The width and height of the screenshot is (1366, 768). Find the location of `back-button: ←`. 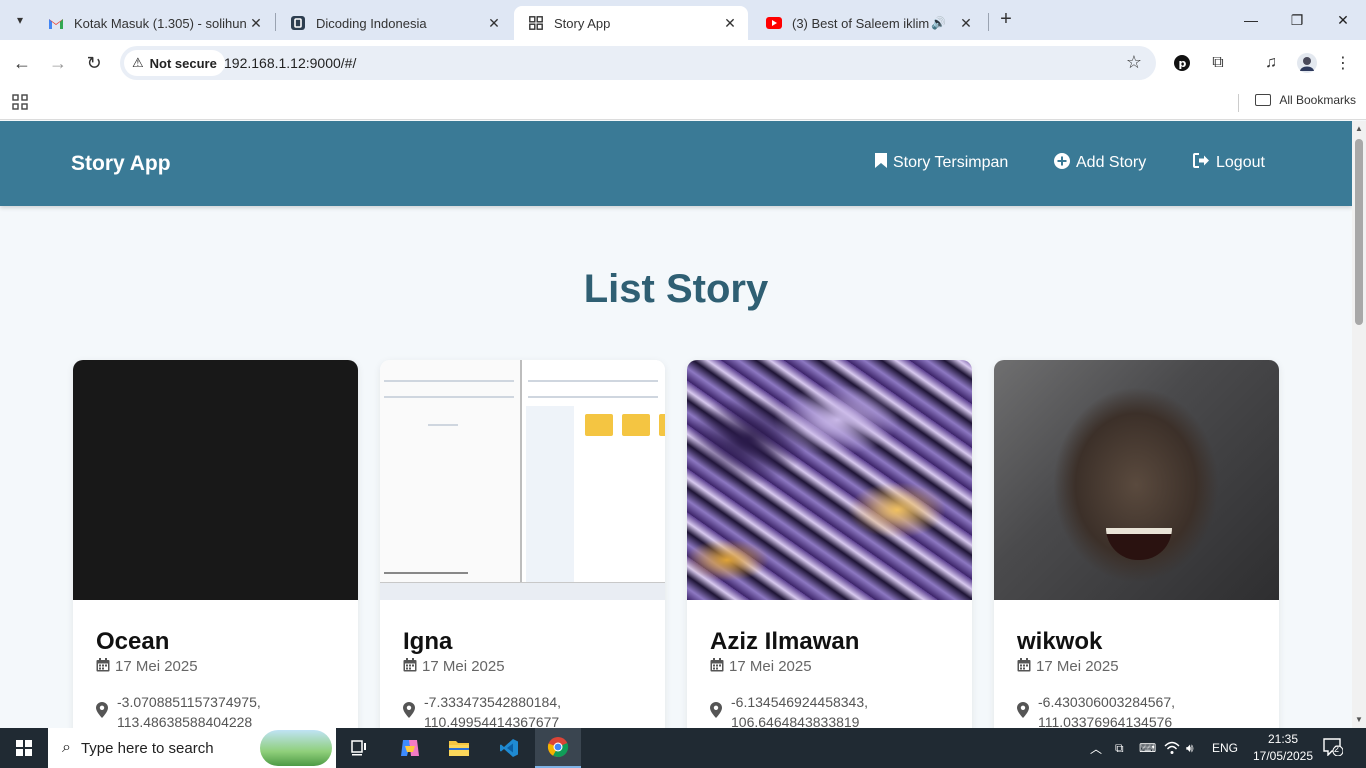

back-button: ← is located at coordinates (22, 63).